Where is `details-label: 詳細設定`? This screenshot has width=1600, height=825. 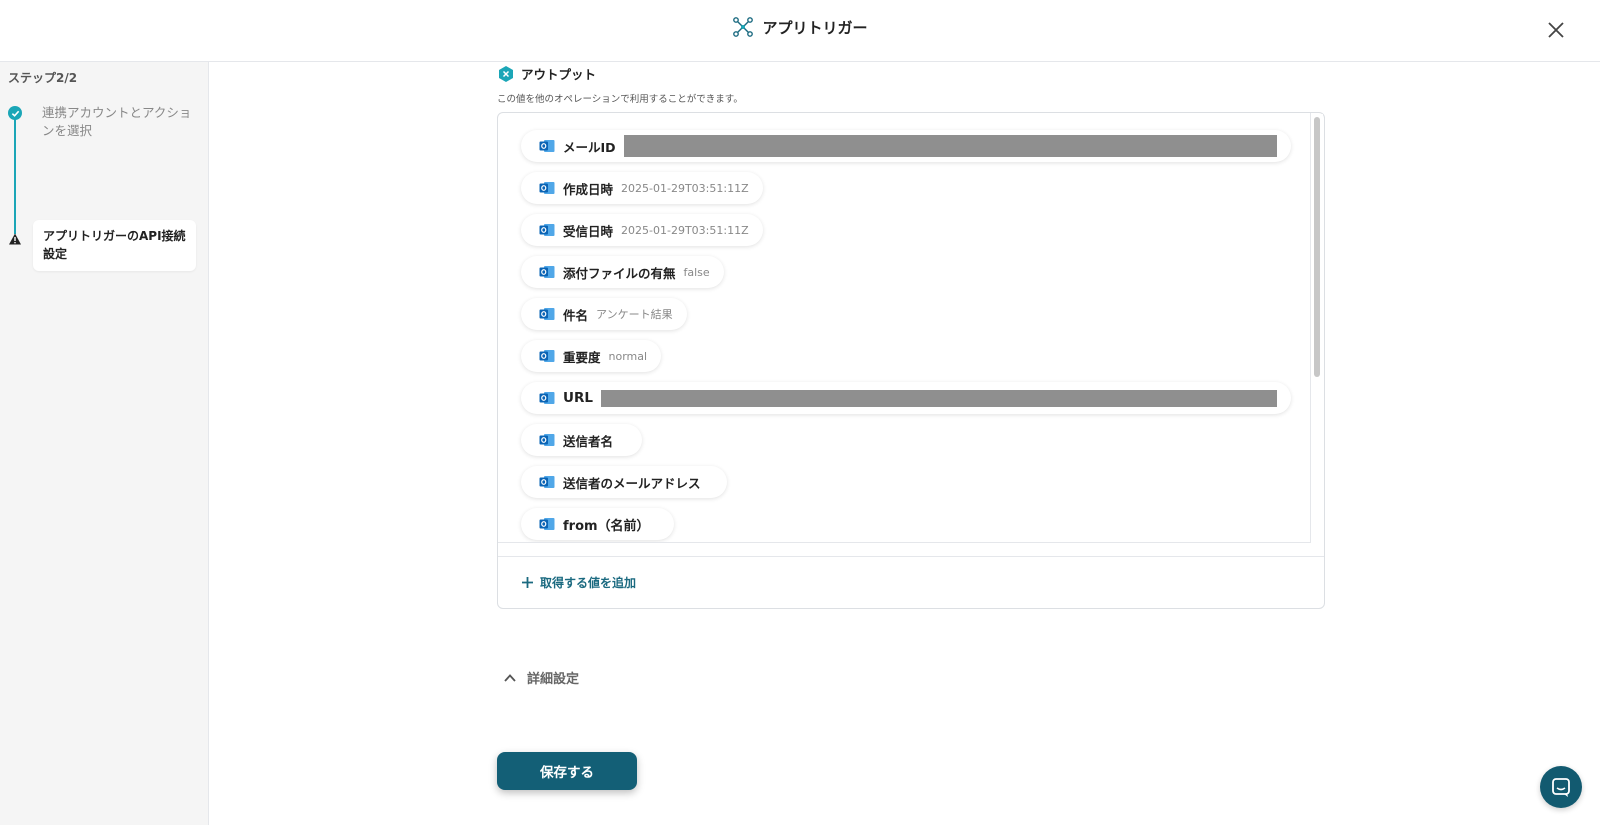 details-label: 詳細設定 is located at coordinates (553, 679).